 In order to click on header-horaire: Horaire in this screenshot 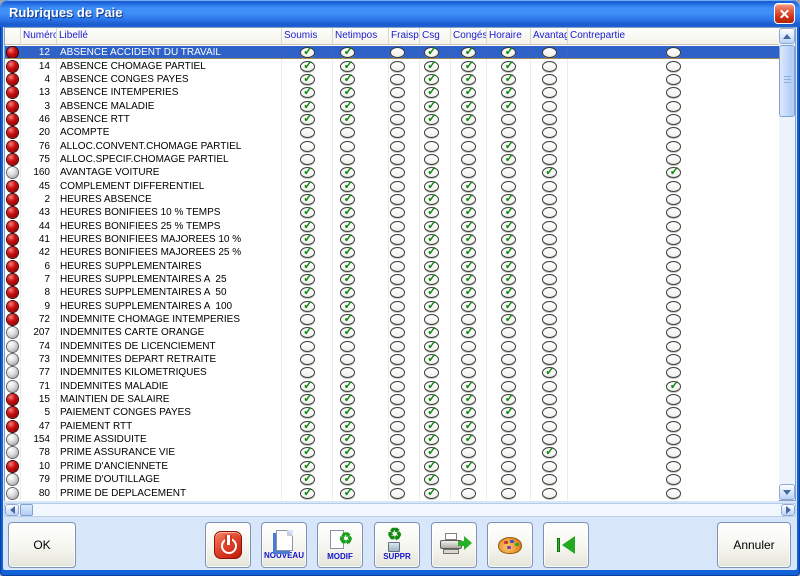, I will do `click(509, 36)`.